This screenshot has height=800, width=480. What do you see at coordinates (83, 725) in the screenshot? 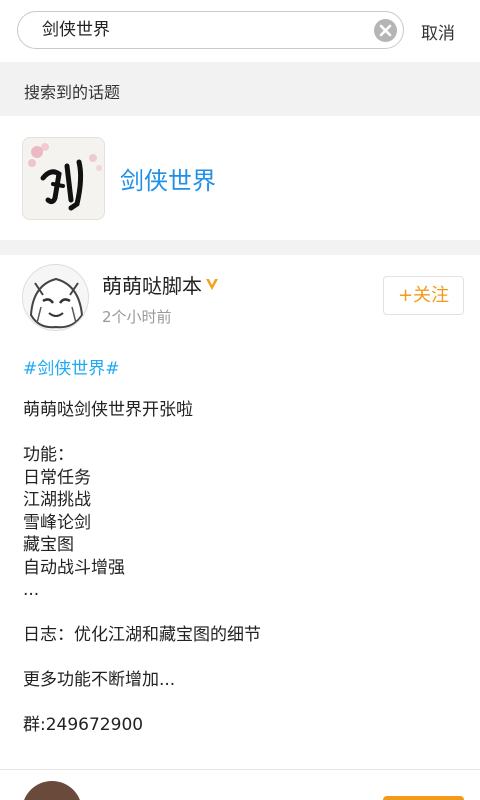
I see `post-line: 群:249672900` at bounding box center [83, 725].